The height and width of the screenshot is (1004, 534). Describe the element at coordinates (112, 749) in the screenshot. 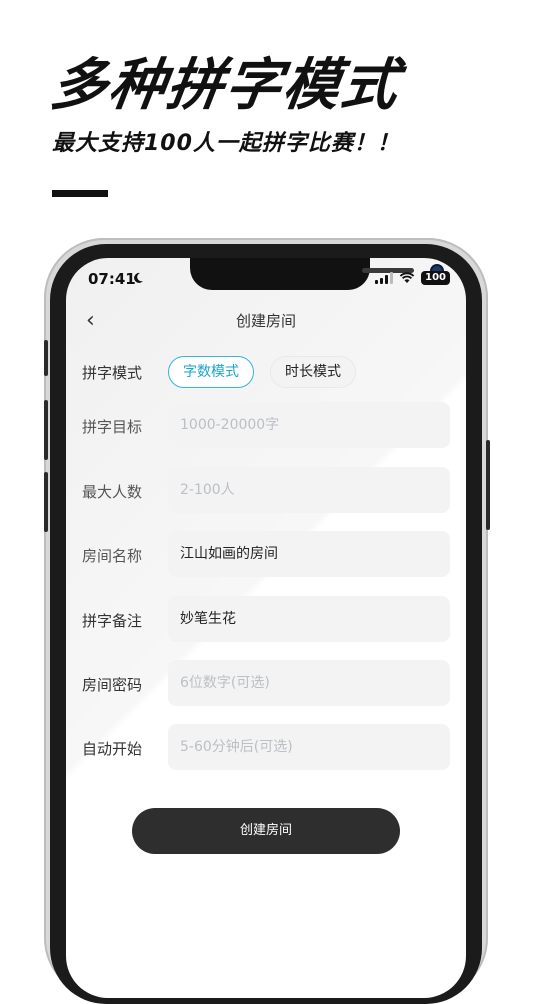

I see `auto-start-label: 自动开始` at that location.